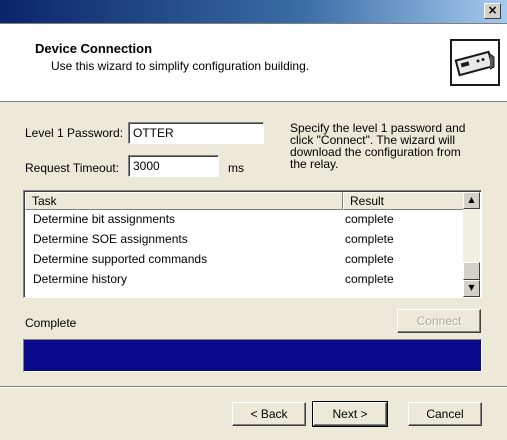 The image size is (507, 440). Describe the element at coordinates (492, 11) in the screenshot. I see `close-button: ×` at that location.